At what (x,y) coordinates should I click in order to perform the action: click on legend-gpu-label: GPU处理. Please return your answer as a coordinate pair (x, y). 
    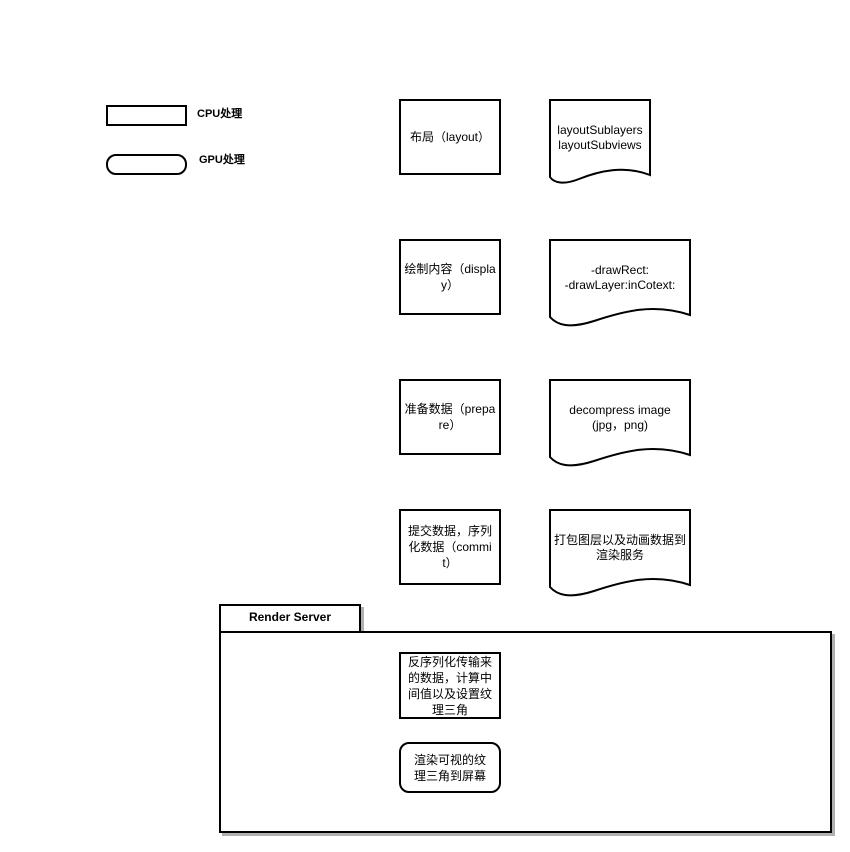
    Looking at the image, I should click on (222, 160).